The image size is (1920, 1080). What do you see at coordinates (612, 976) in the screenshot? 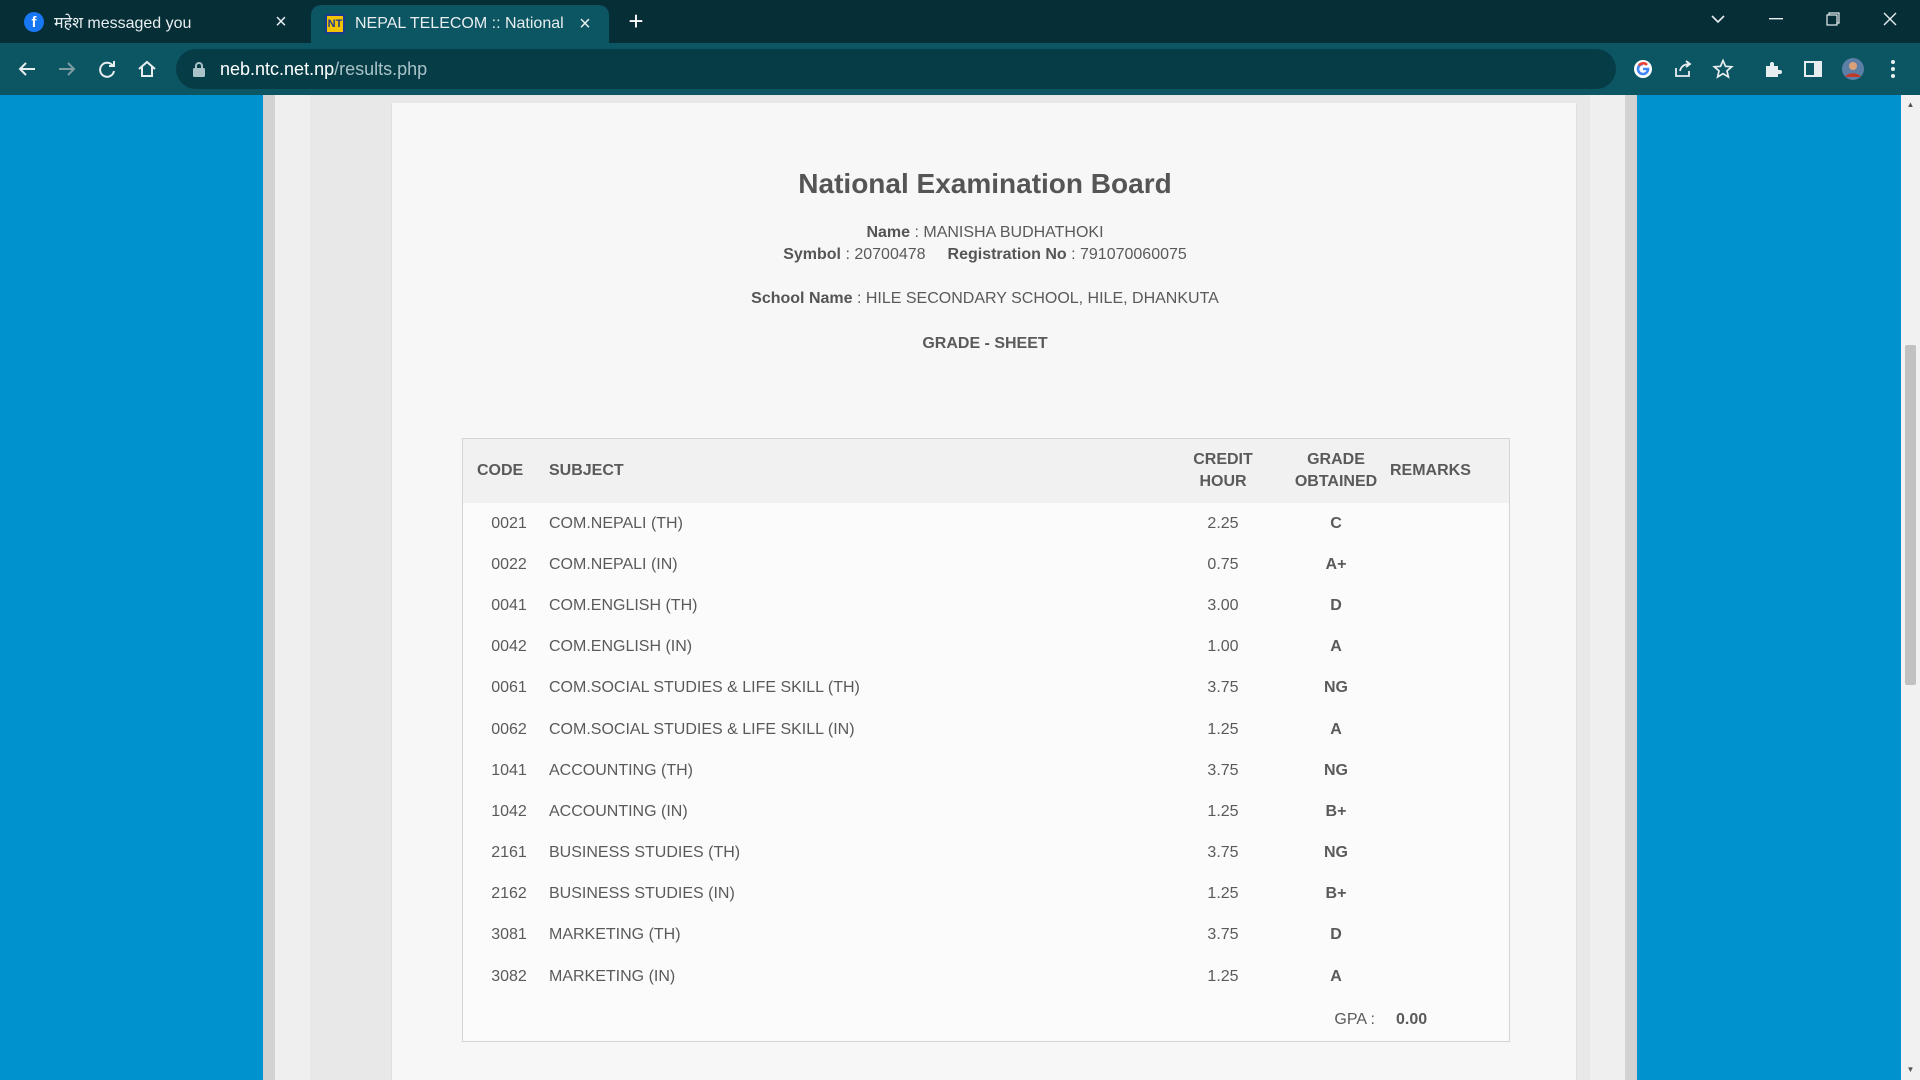
I see `subject-name: MARKETING (IN)` at bounding box center [612, 976].